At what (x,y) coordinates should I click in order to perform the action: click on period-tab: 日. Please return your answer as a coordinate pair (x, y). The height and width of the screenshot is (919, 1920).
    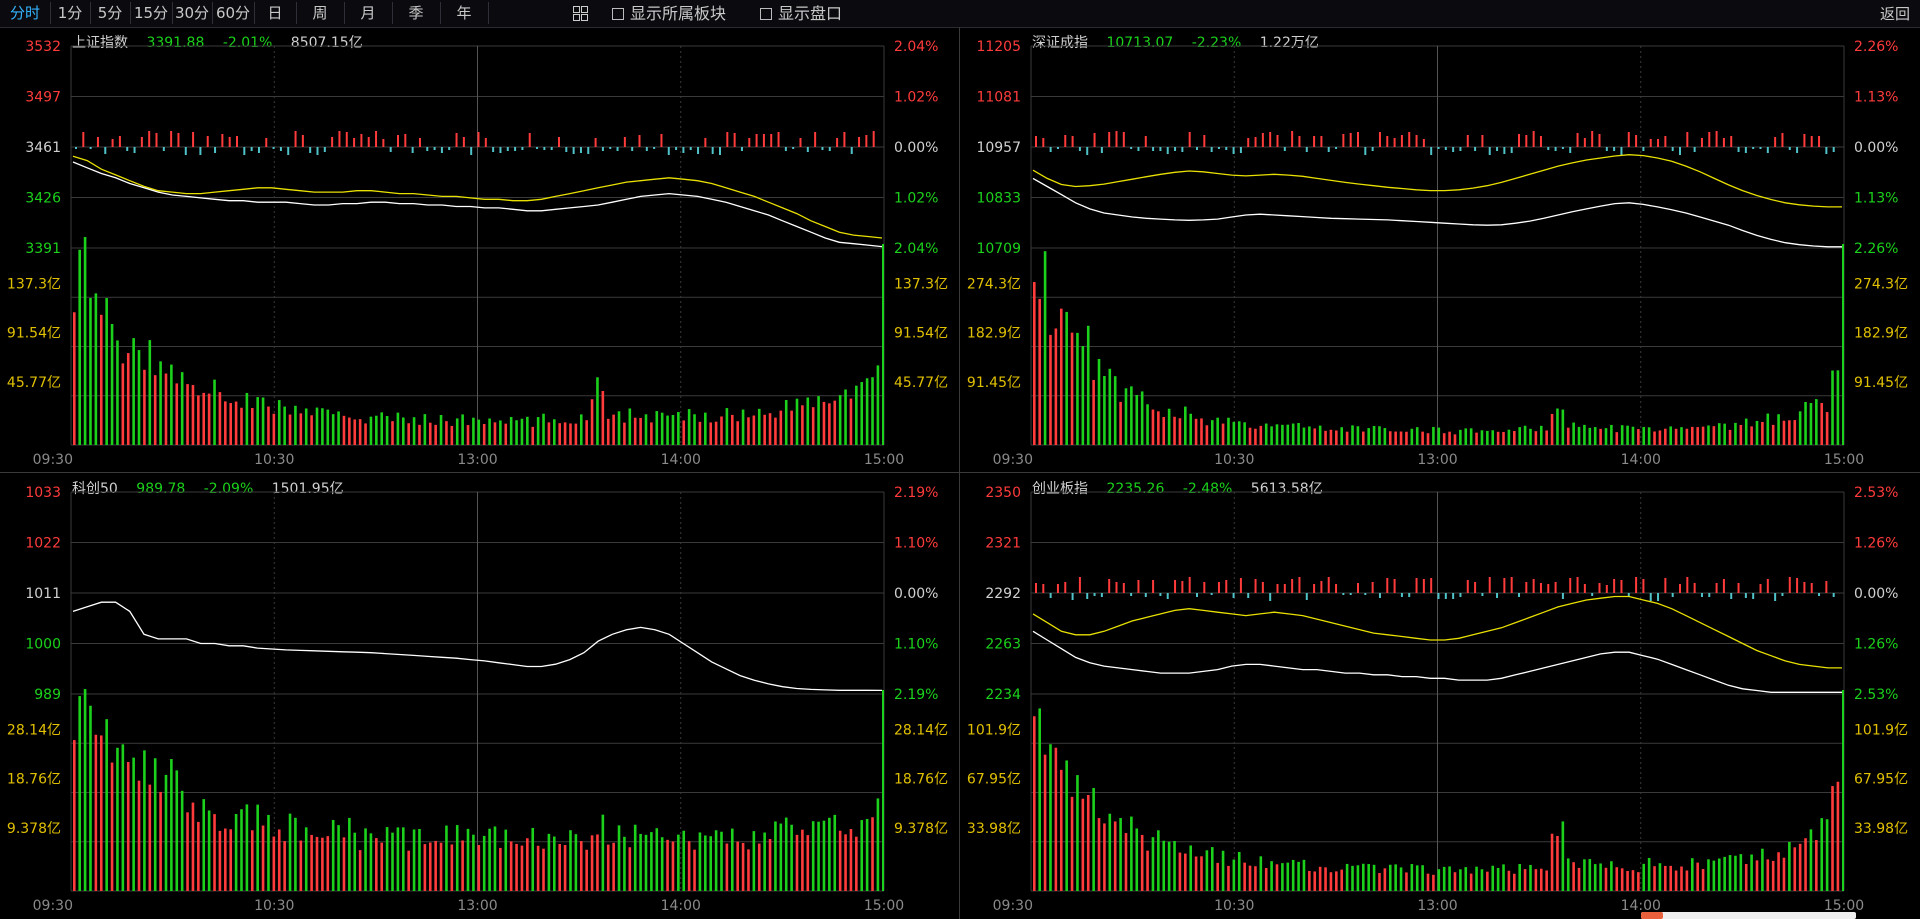
    Looking at the image, I should click on (275, 13).